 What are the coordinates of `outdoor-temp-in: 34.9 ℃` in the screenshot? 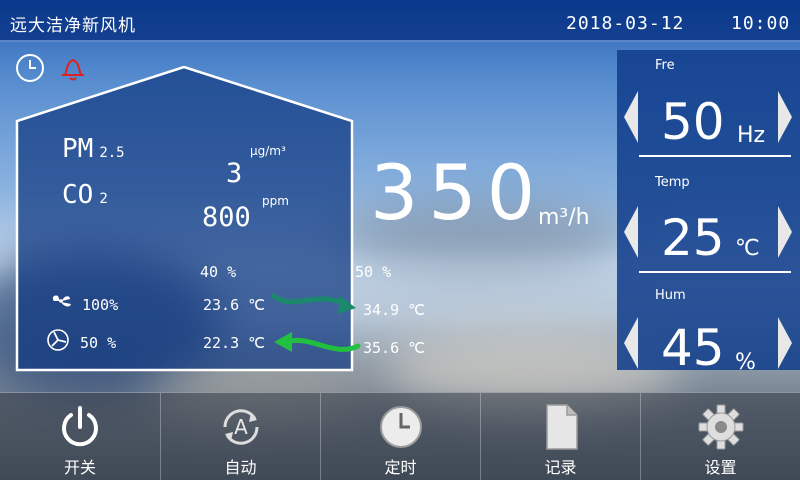 It's located at (394, 310).